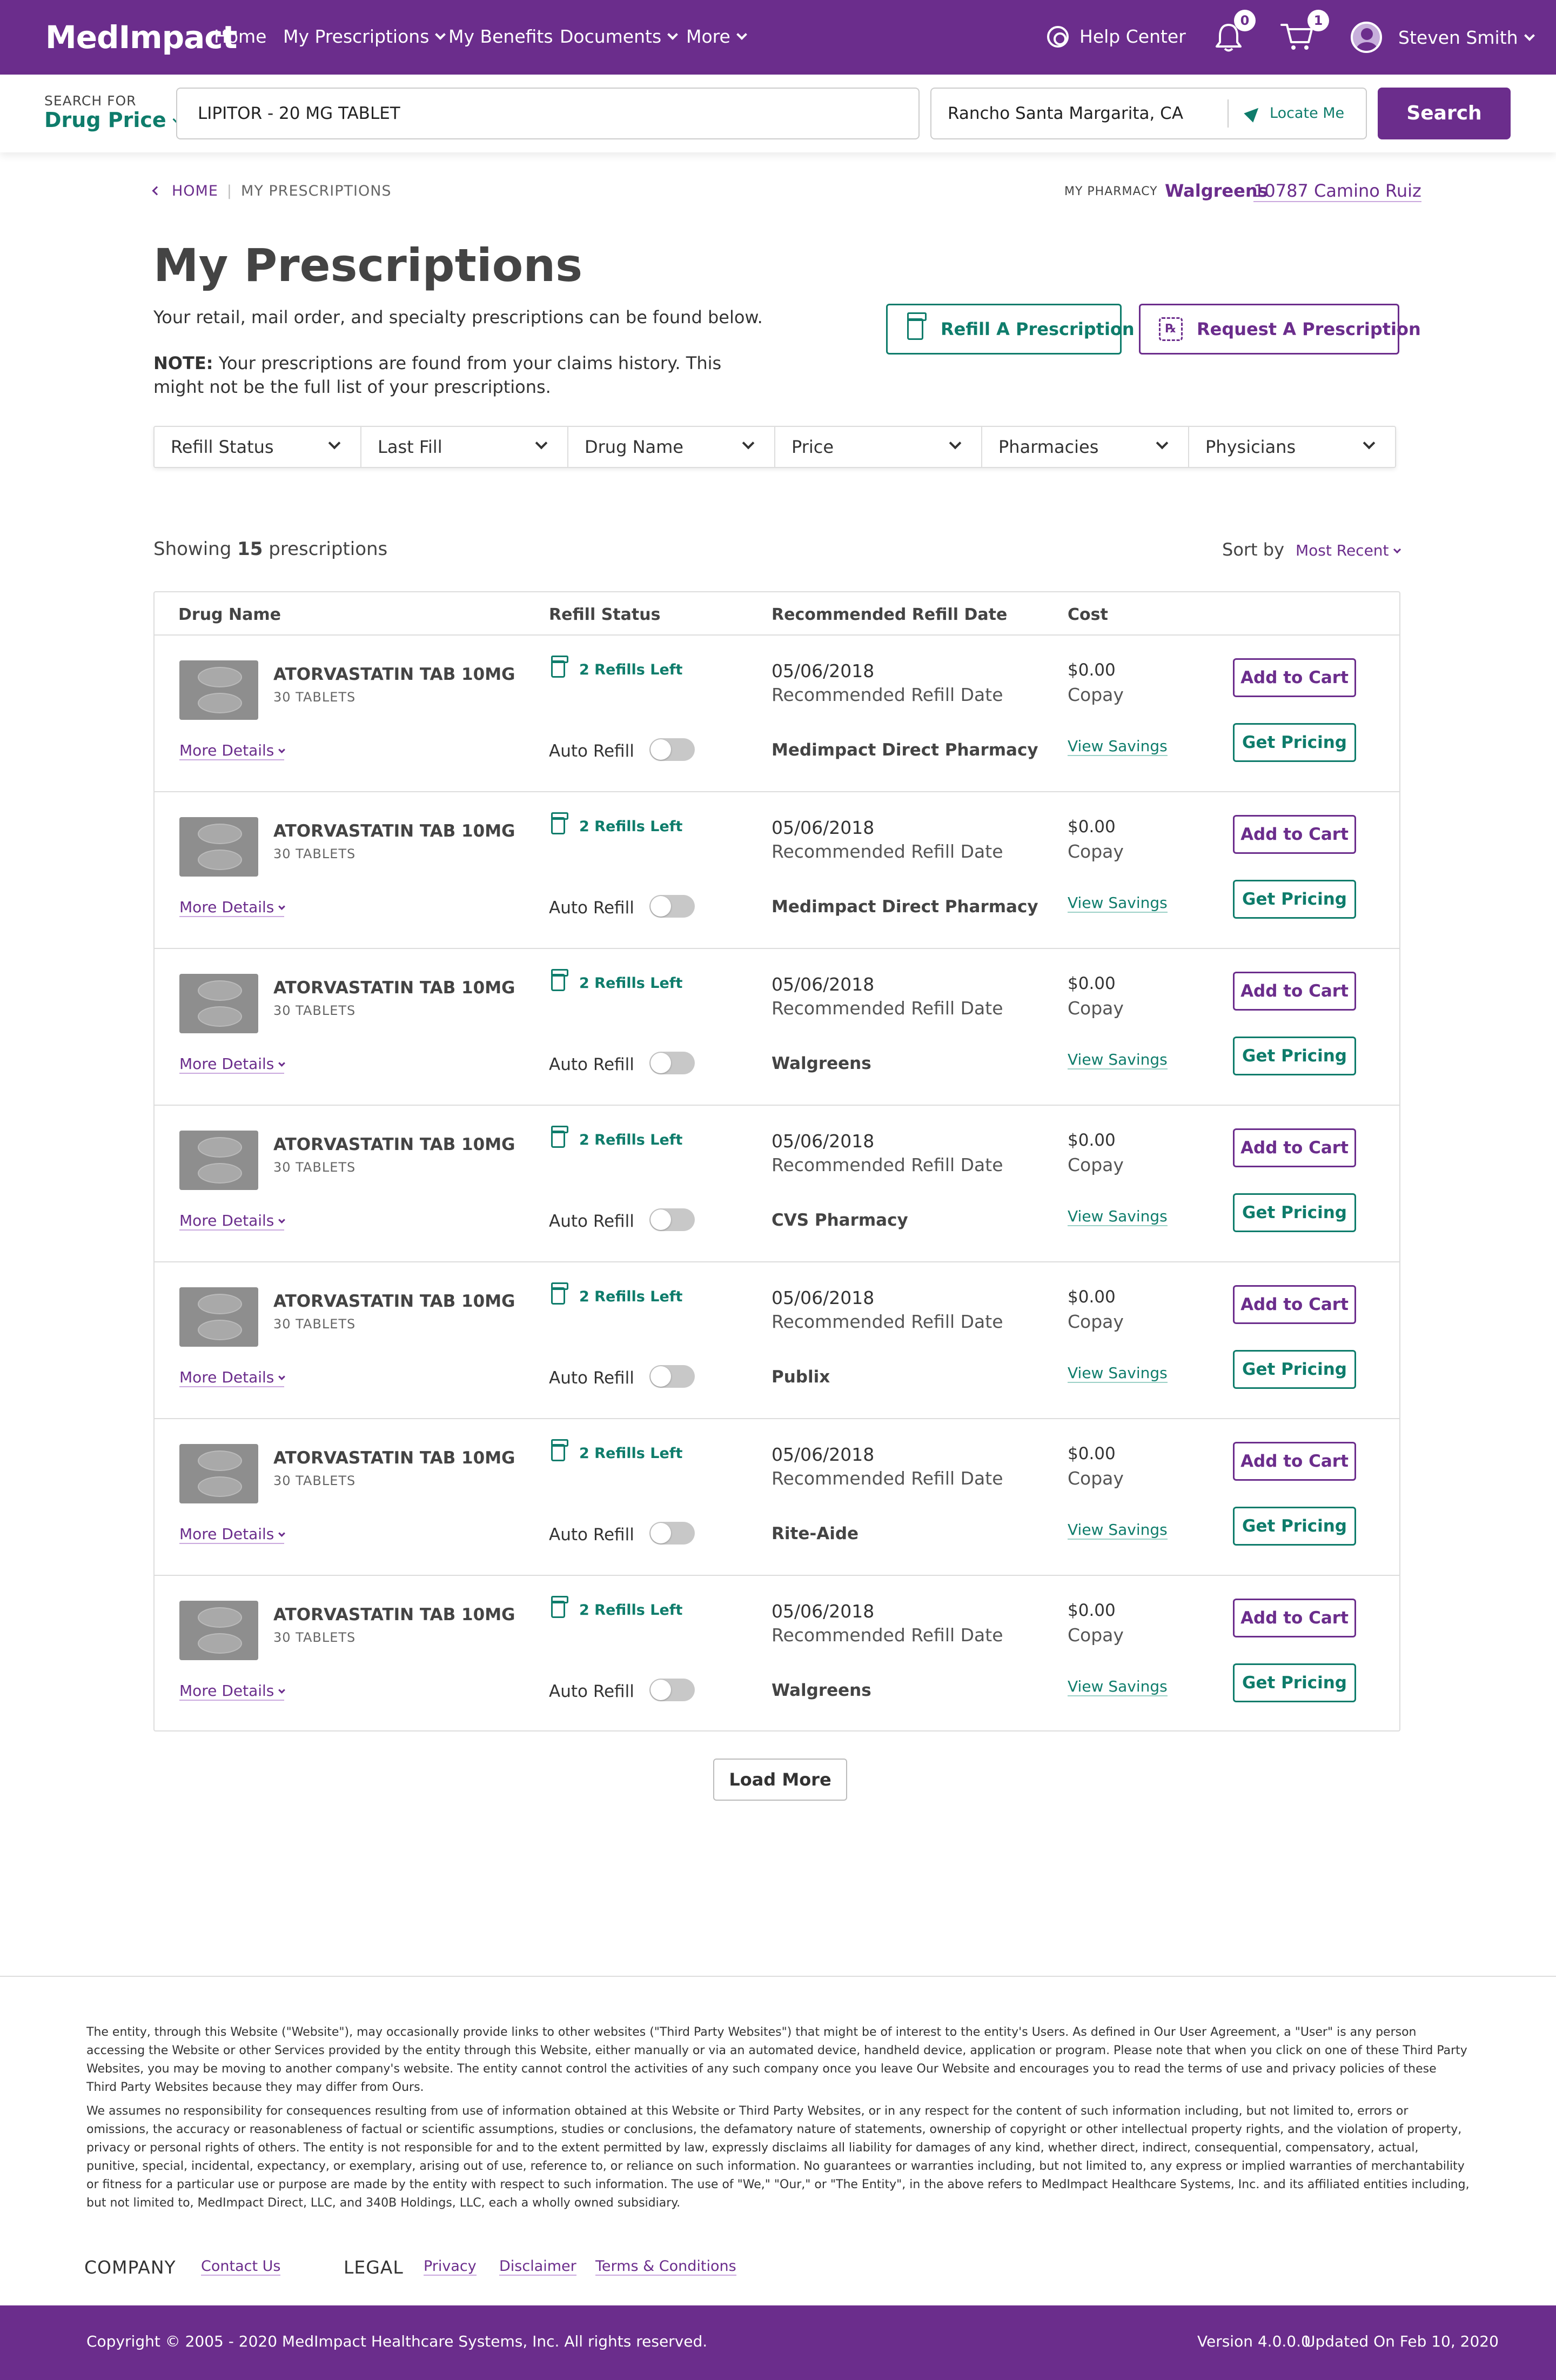  What do you see at coordinates (130, 2267) in the screenshot?
I see `footer-company-heading: COMPANY` at bounding box center [130, 2267].